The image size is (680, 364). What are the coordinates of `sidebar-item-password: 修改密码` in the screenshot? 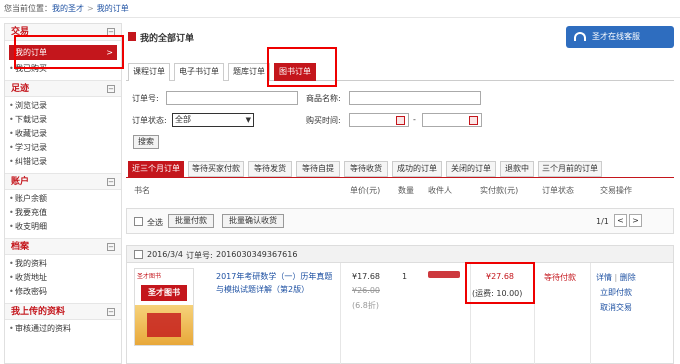 It's located at (63, 292).